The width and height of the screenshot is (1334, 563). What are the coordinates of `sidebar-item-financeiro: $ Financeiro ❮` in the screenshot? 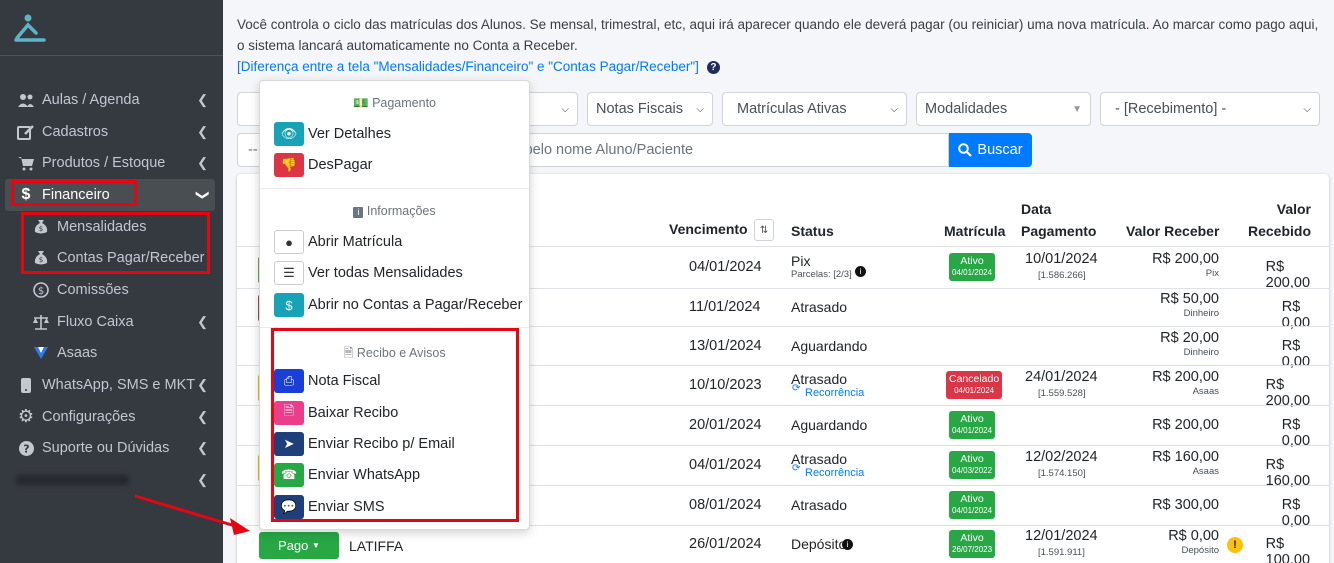 It's located at (110, 195).